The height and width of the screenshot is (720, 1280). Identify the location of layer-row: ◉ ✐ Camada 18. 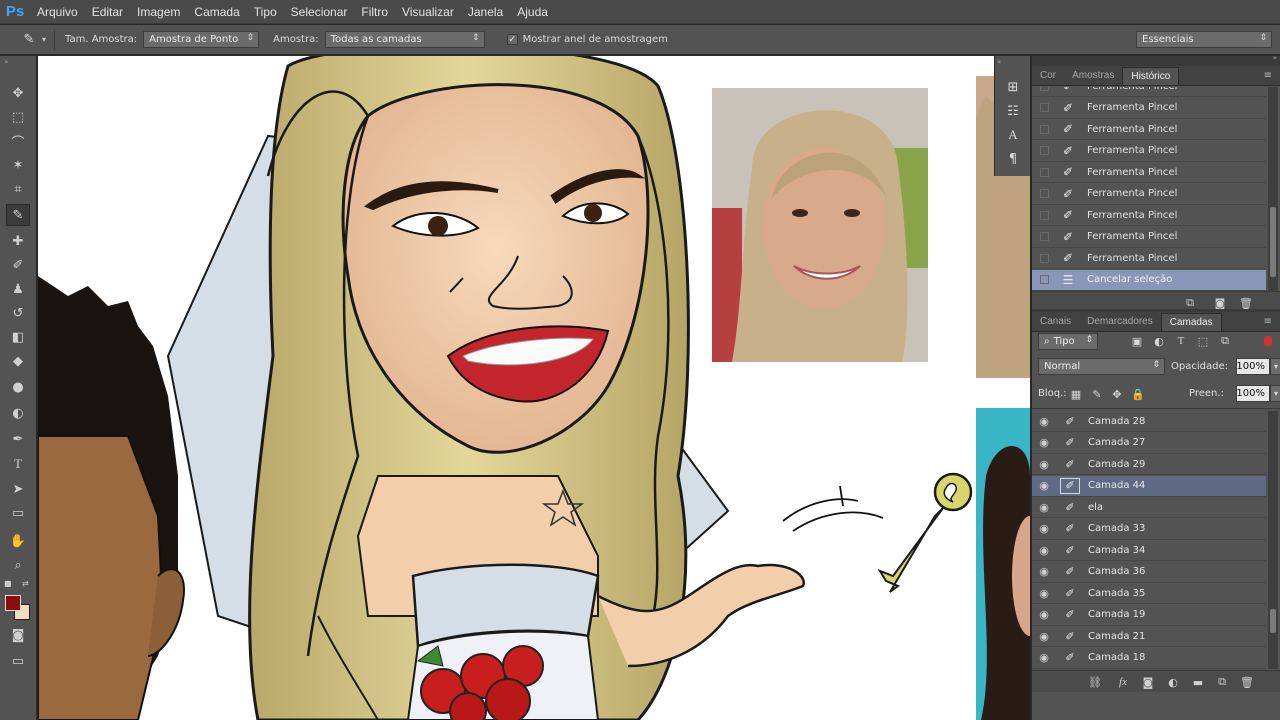
(1149, 658).